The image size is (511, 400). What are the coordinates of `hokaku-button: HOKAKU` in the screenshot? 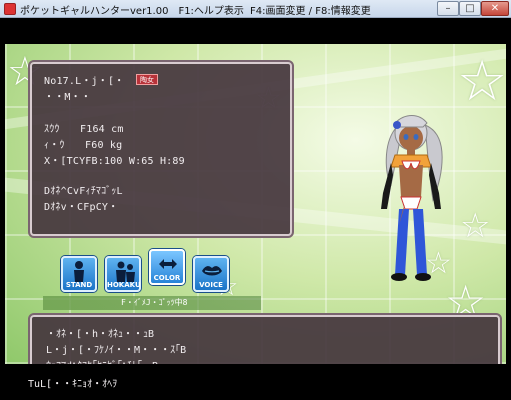 It's located at (123, 274).